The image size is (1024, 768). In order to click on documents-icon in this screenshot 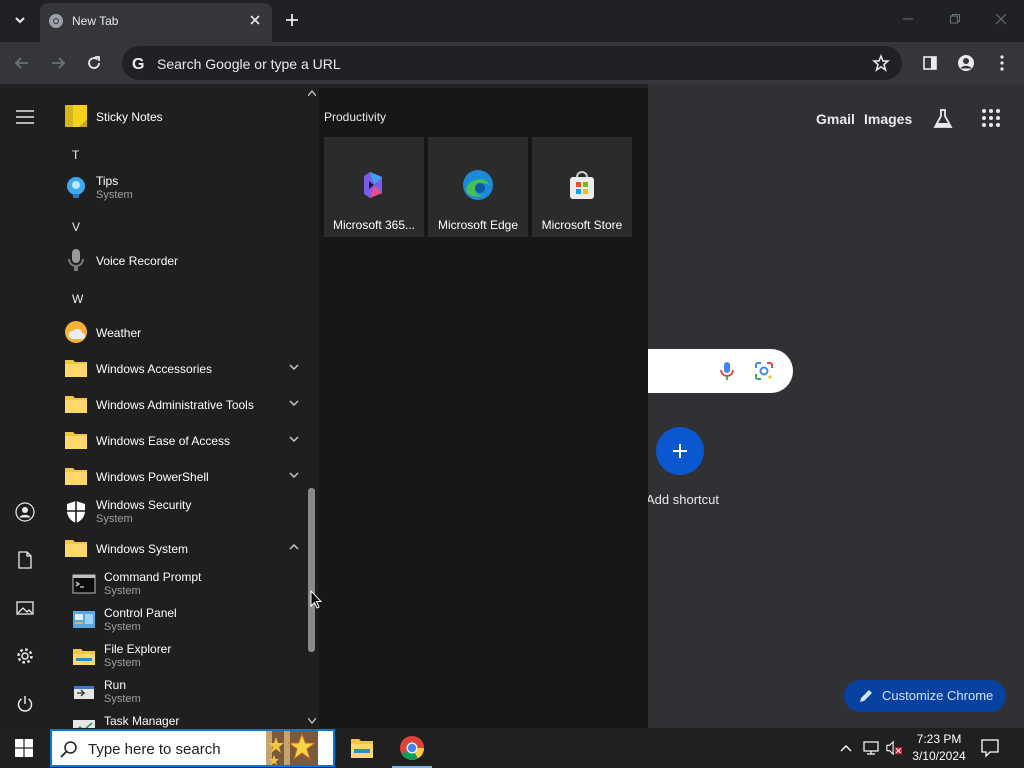, I will do `click(25, 560)`.